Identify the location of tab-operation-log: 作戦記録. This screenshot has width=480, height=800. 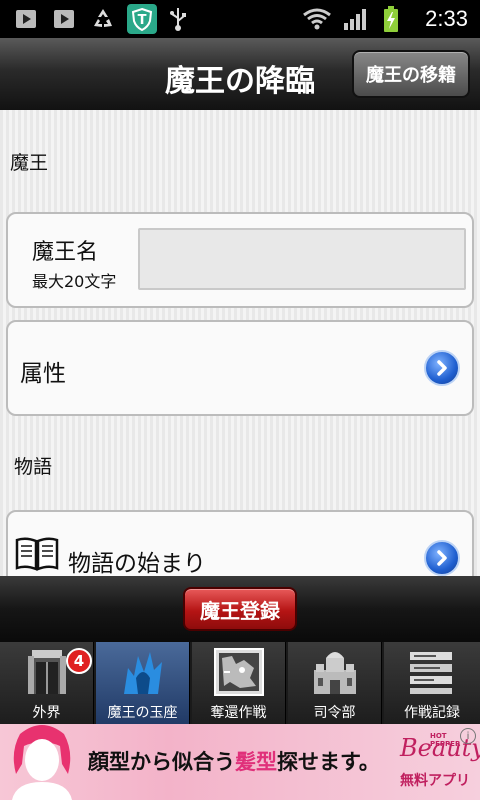
(432, 683).